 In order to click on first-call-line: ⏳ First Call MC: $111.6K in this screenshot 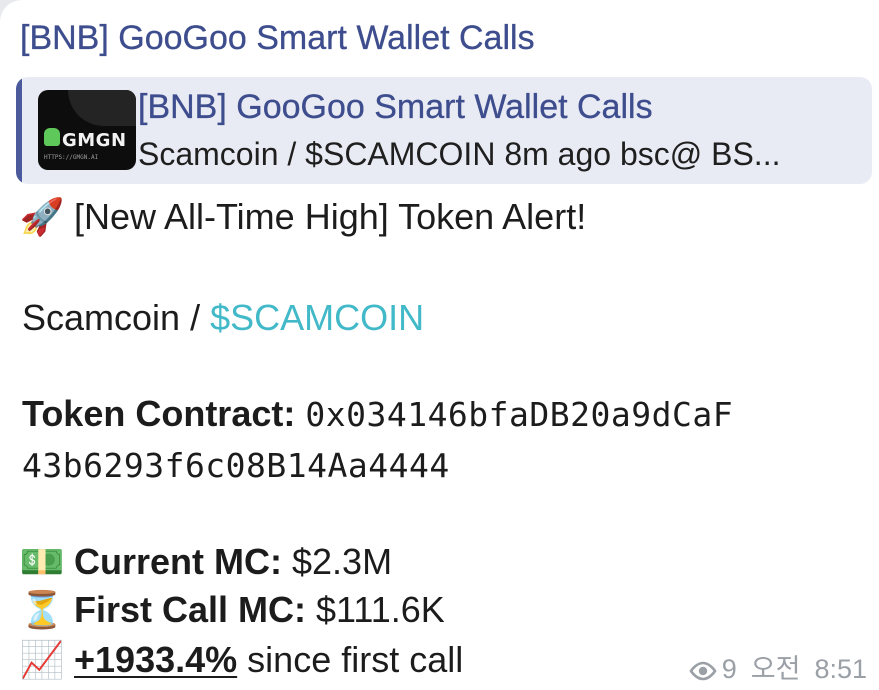, I will do `click(231, 610)`.